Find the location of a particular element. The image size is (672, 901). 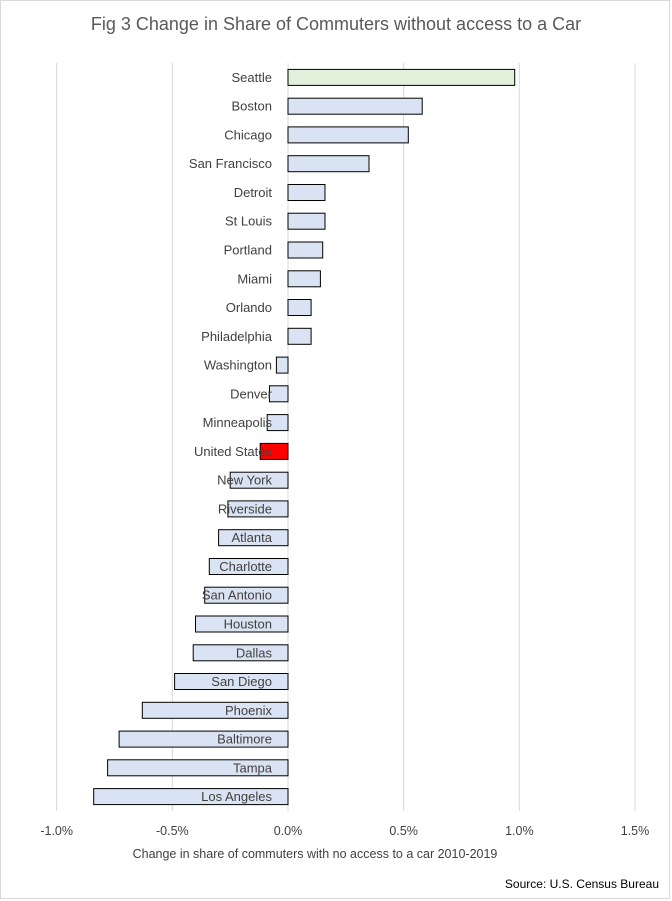

category-label: Los Angeles is located at coordinates (236, 796).